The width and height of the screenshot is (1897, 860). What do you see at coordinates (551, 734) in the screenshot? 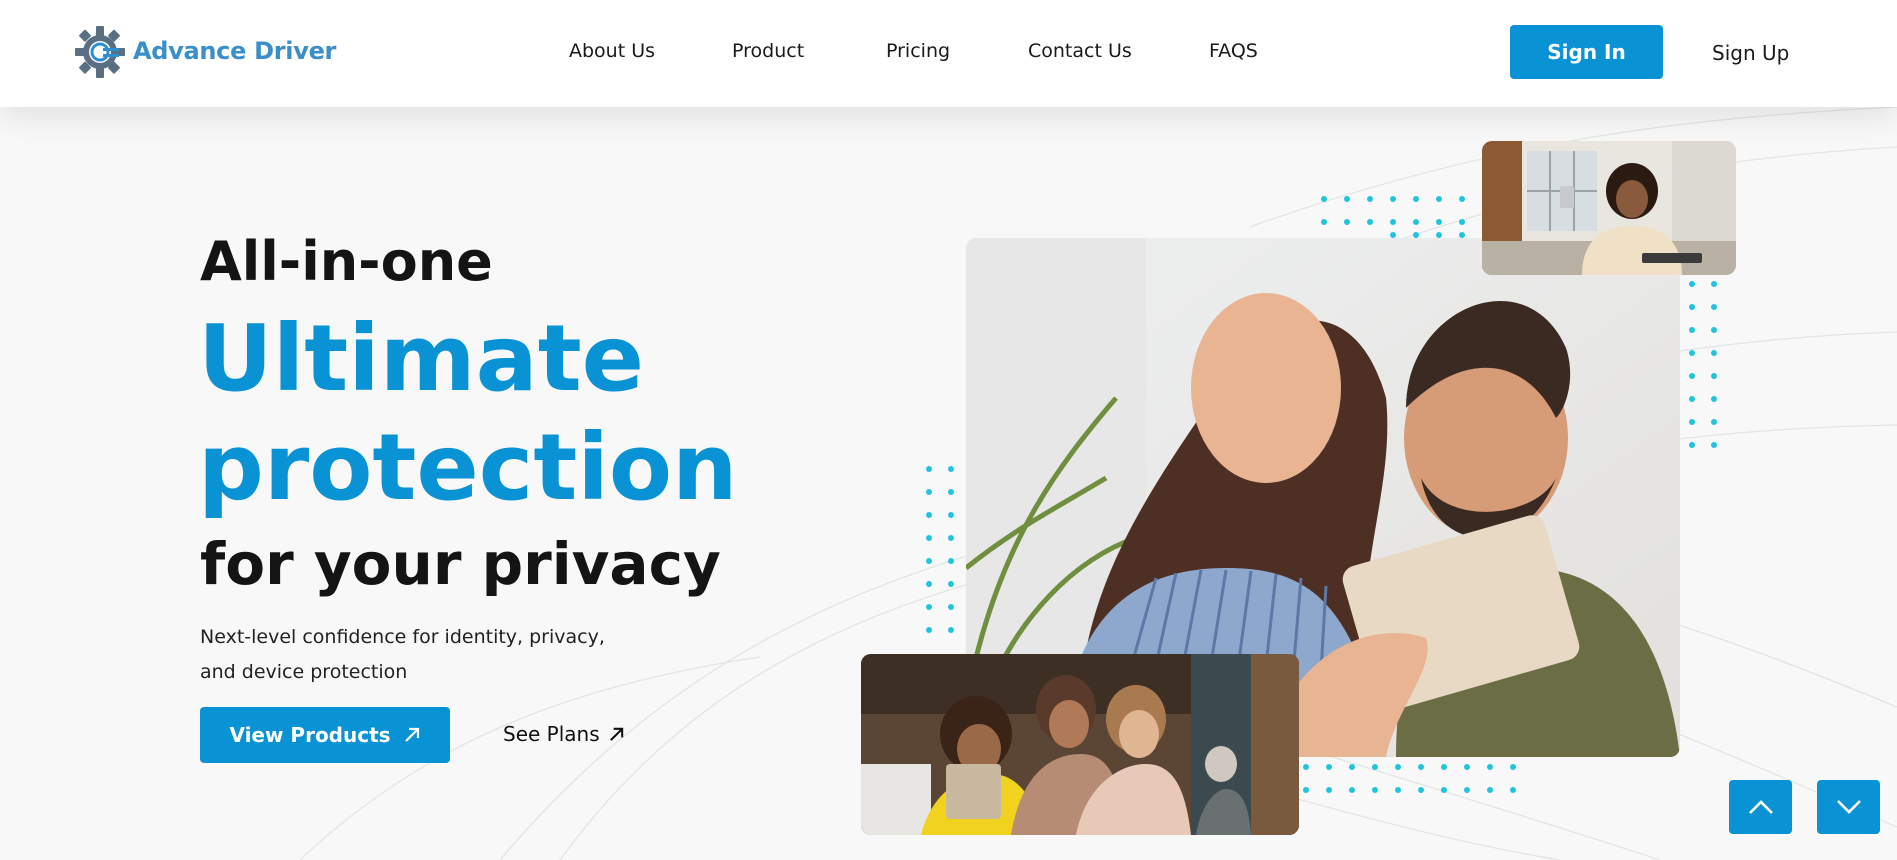
I see `see-plans-label: See Plans` at bounding box center [551, 734].